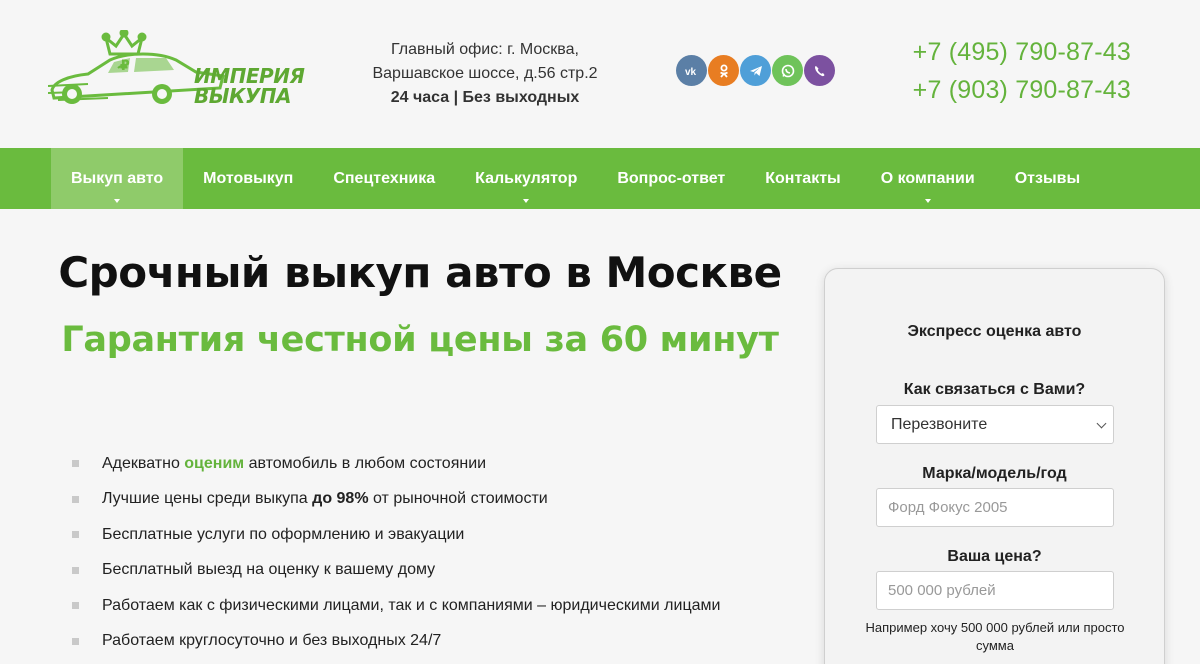 This screenshot has height=664, width=1200. I want to click on feature-highlight: оценим, so click(214, 463).